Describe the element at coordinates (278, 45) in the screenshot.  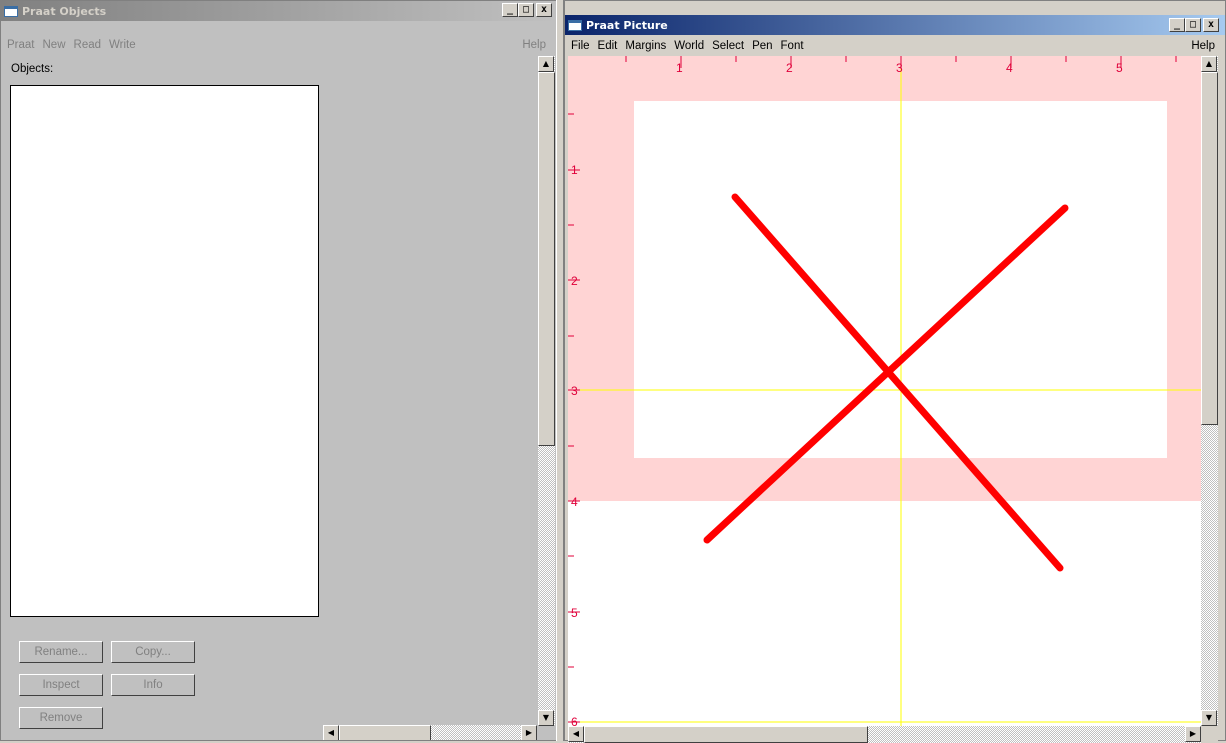
I see `objects-menu-bar: Praat New Read Write Help` at that location.